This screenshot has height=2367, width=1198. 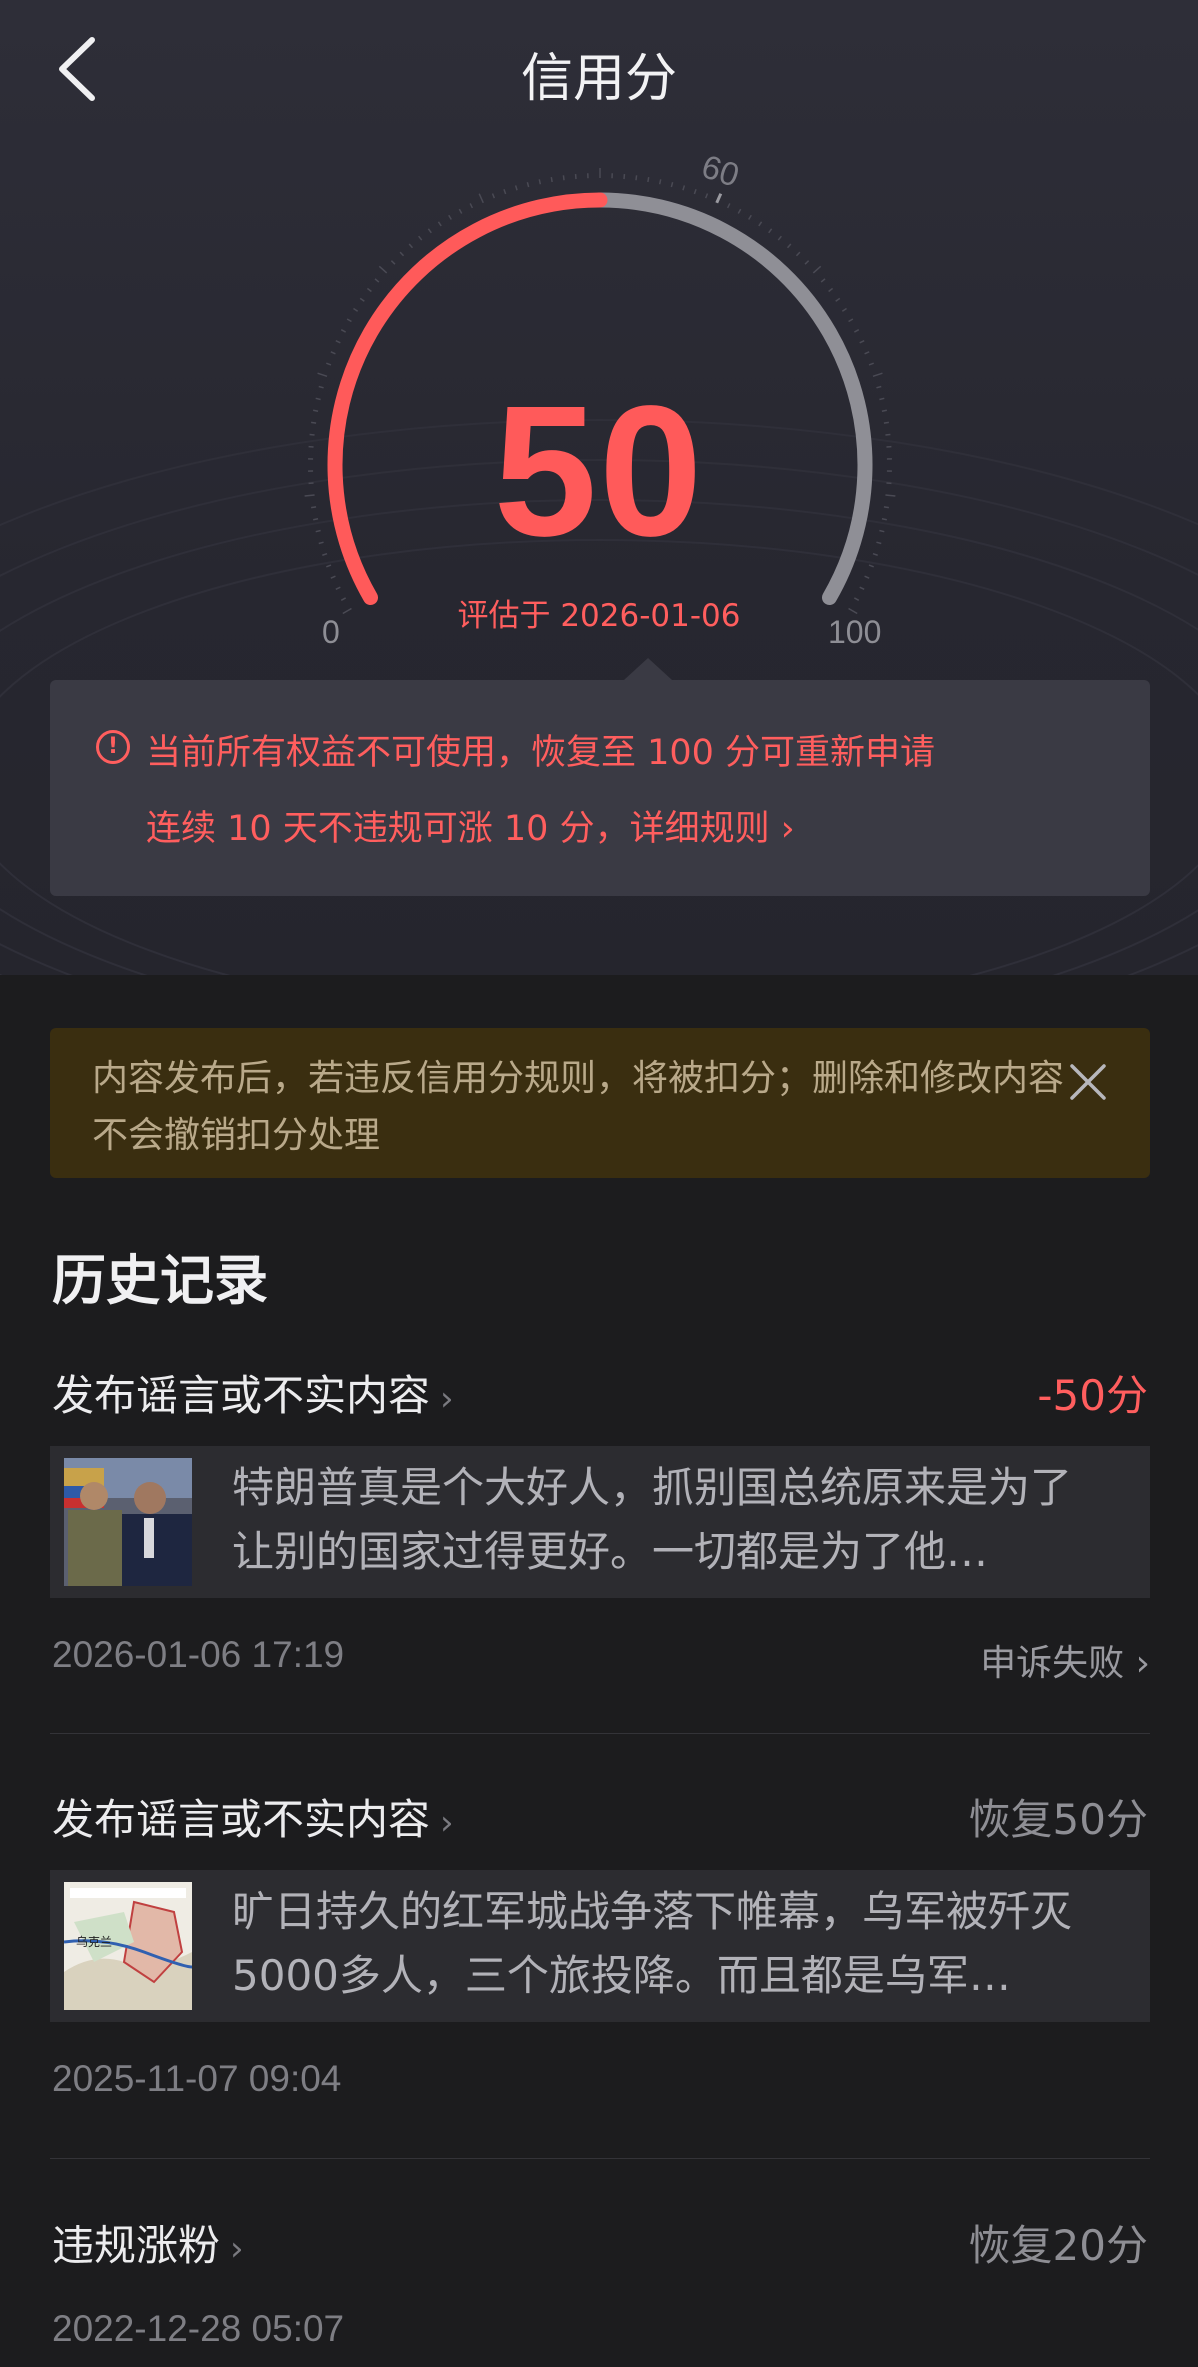 What do you see at coordinates (1065, 1660) in the screenshot?
I see `appeal-status-link: 申诉失败 ›` at bounding box center [1065, 1660].